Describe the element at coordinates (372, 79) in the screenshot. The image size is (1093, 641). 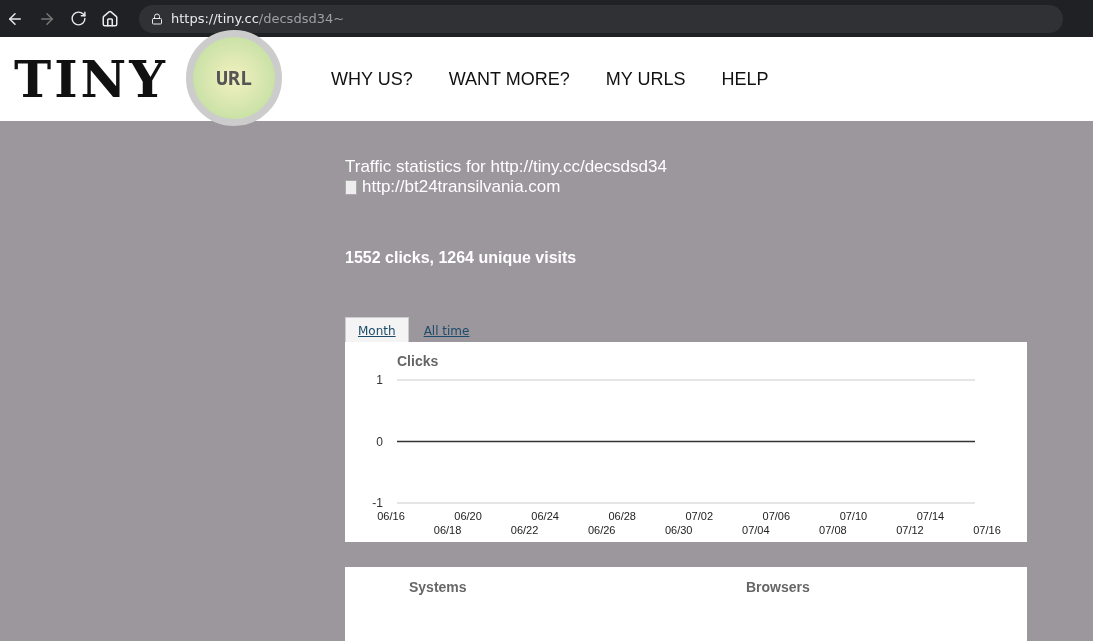
I see `nav-link: WHY US?` at that location.